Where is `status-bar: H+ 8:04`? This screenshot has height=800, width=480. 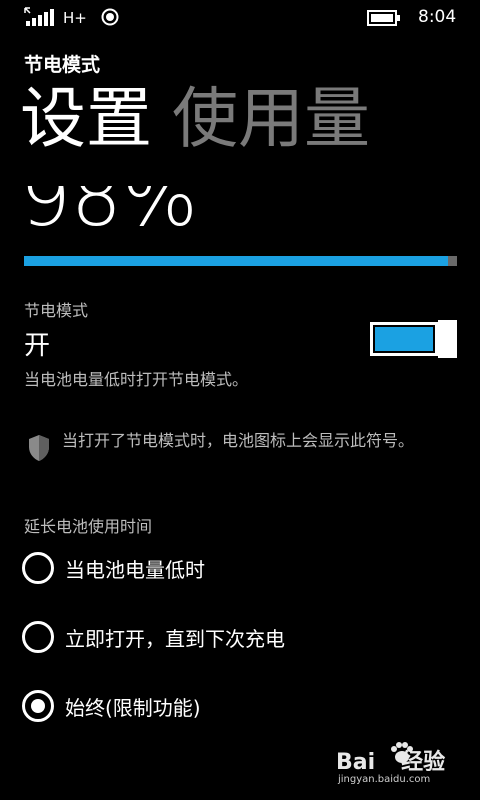
status-bar: H+ 8:04 is located at coordinates (240, 17).